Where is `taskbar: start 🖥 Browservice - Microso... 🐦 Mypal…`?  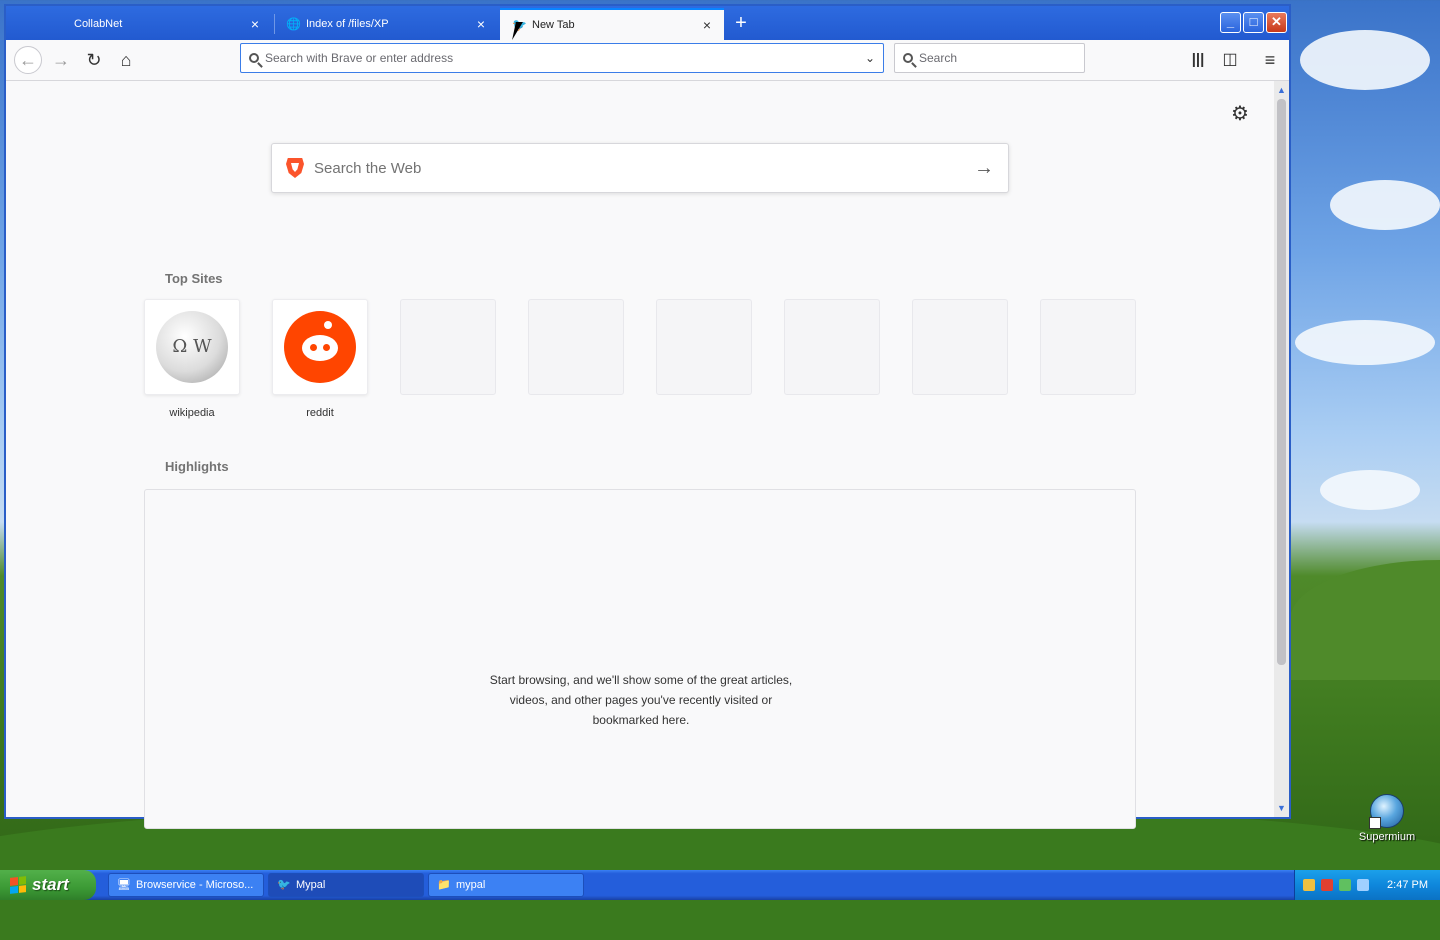 taskbar: start 🖥 Browservice - Microso... 🐦 Mypal… is located at coordinates (720, 885).